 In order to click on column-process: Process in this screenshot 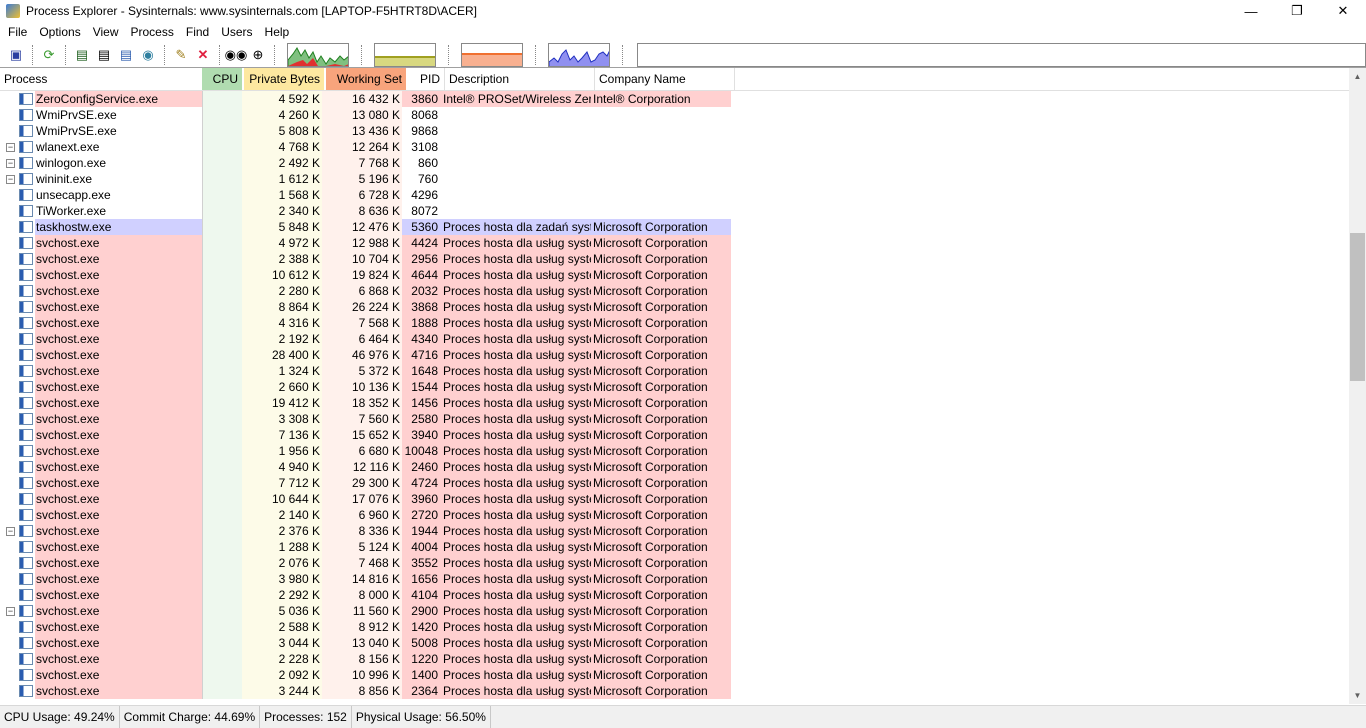, I will do `click(101, 79)`.